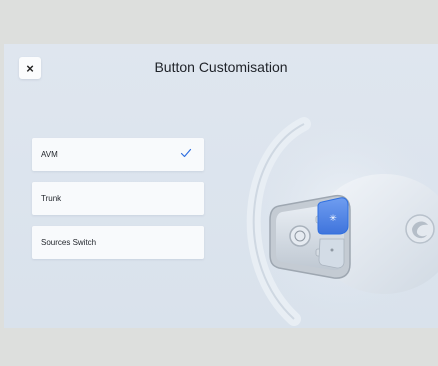  I want to click on check-icon, so click(186, 153).